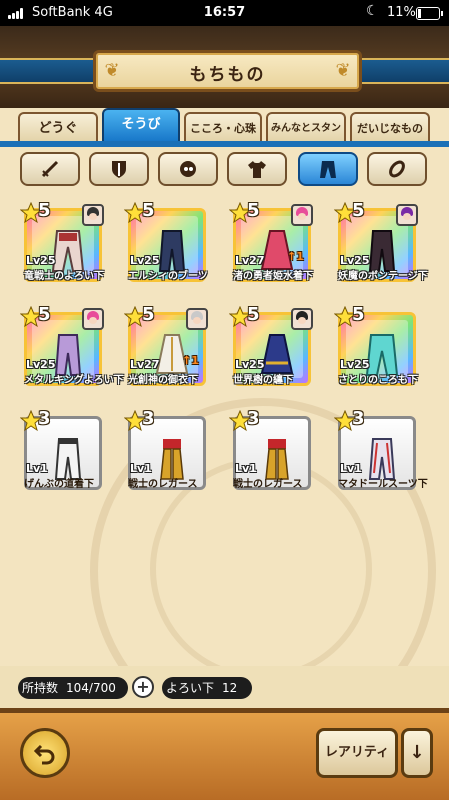 Image resolution: width=449 pixels, height=800 pixels. I want to click on title-plaque: ❦ もちもの ❦, so click(227, 71).